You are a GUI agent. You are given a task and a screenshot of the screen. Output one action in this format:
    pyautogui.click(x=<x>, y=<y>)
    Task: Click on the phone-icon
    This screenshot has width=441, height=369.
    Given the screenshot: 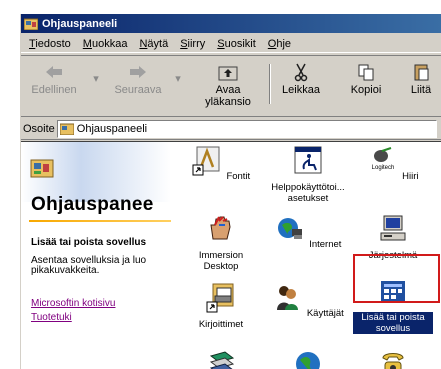 What is the action you would take?
    pyautogui.click(x=393, y=361)
    